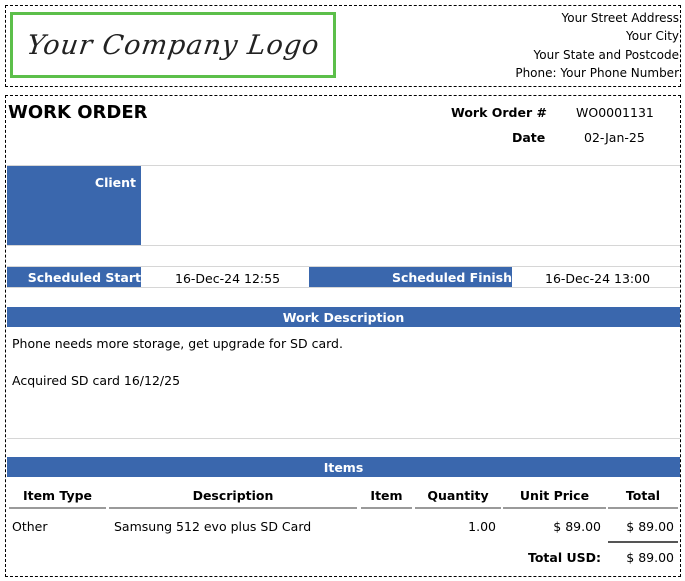 The width and height of the screenshot is (685, 581). I want to click on work-description-heading: Work Description, so click(343, 317).